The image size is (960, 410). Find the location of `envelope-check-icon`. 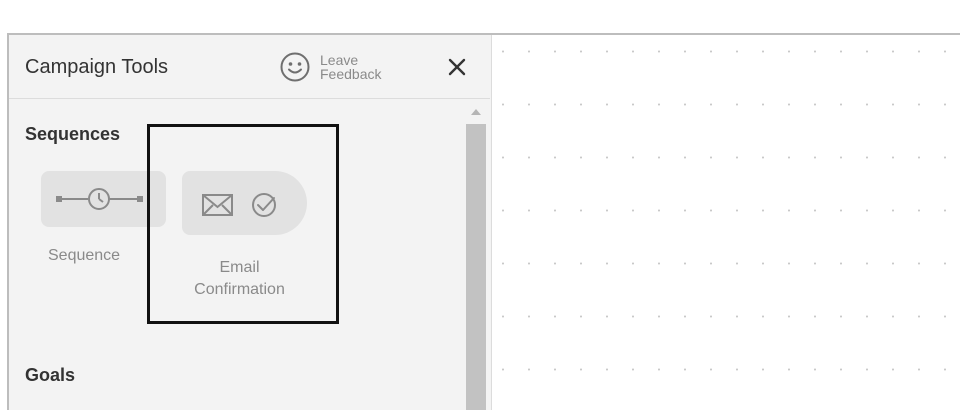

envelope-check-icon is located at coordinates (239, 205).